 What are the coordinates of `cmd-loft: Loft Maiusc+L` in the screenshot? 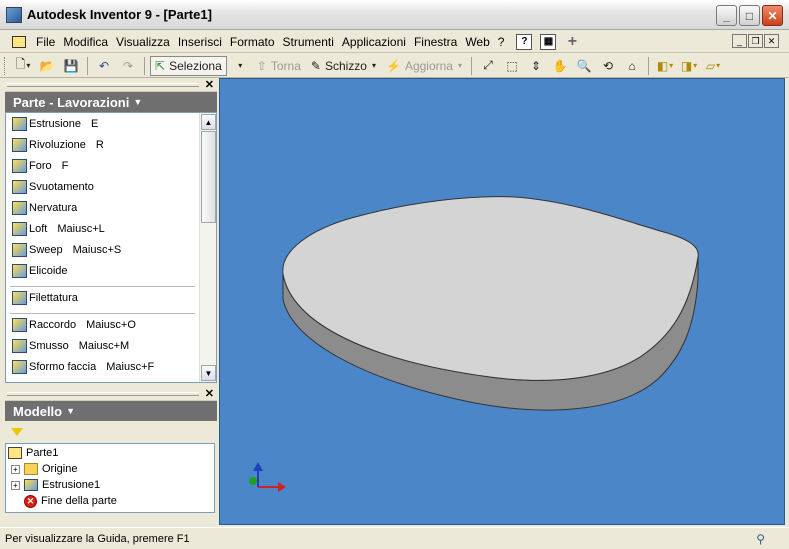 It's located at (102, 228).